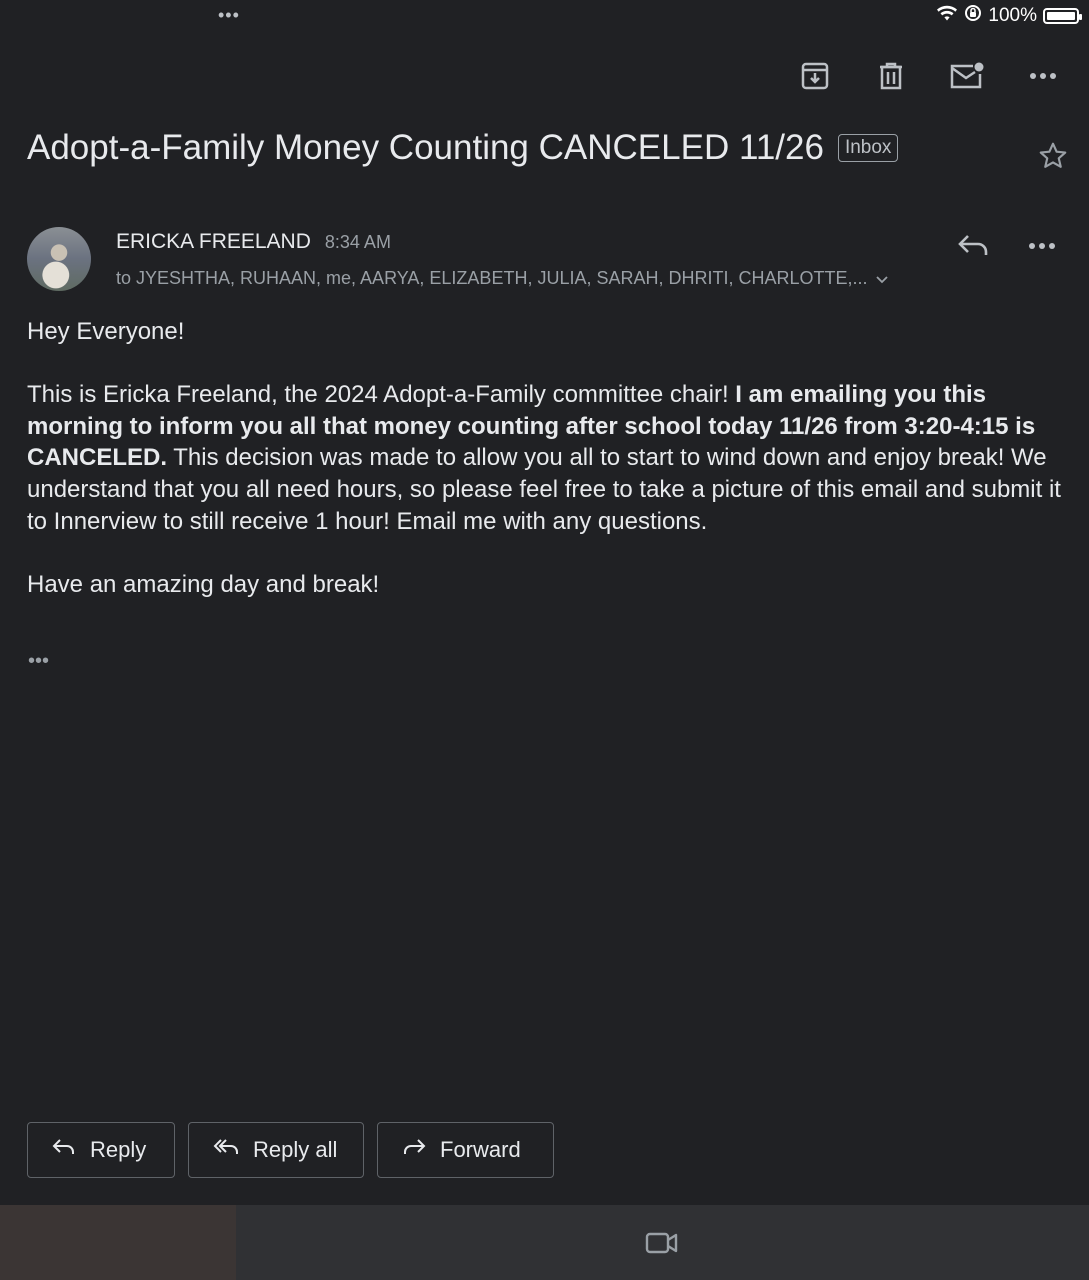  What do you see at coordinates (226, 1150) in the screenshot?
I see `reply-all-icon` at bounding box center [226, 1150].